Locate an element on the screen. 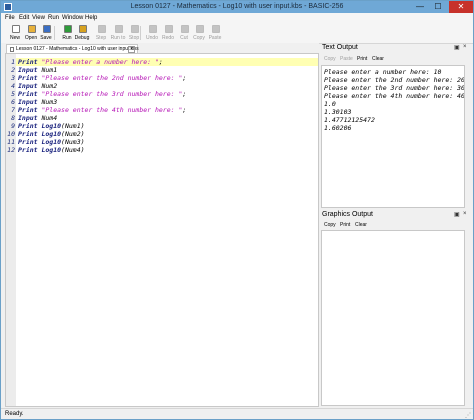  menu-edit: Edit is located at coordinates (24, 18).